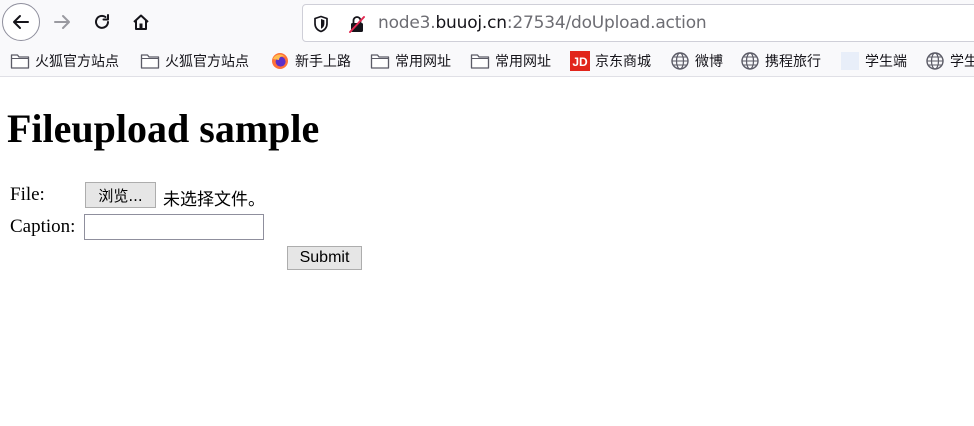 The height and width of the screenshot is (426, 974). I want to click on shield-icon, so click(321, 24).